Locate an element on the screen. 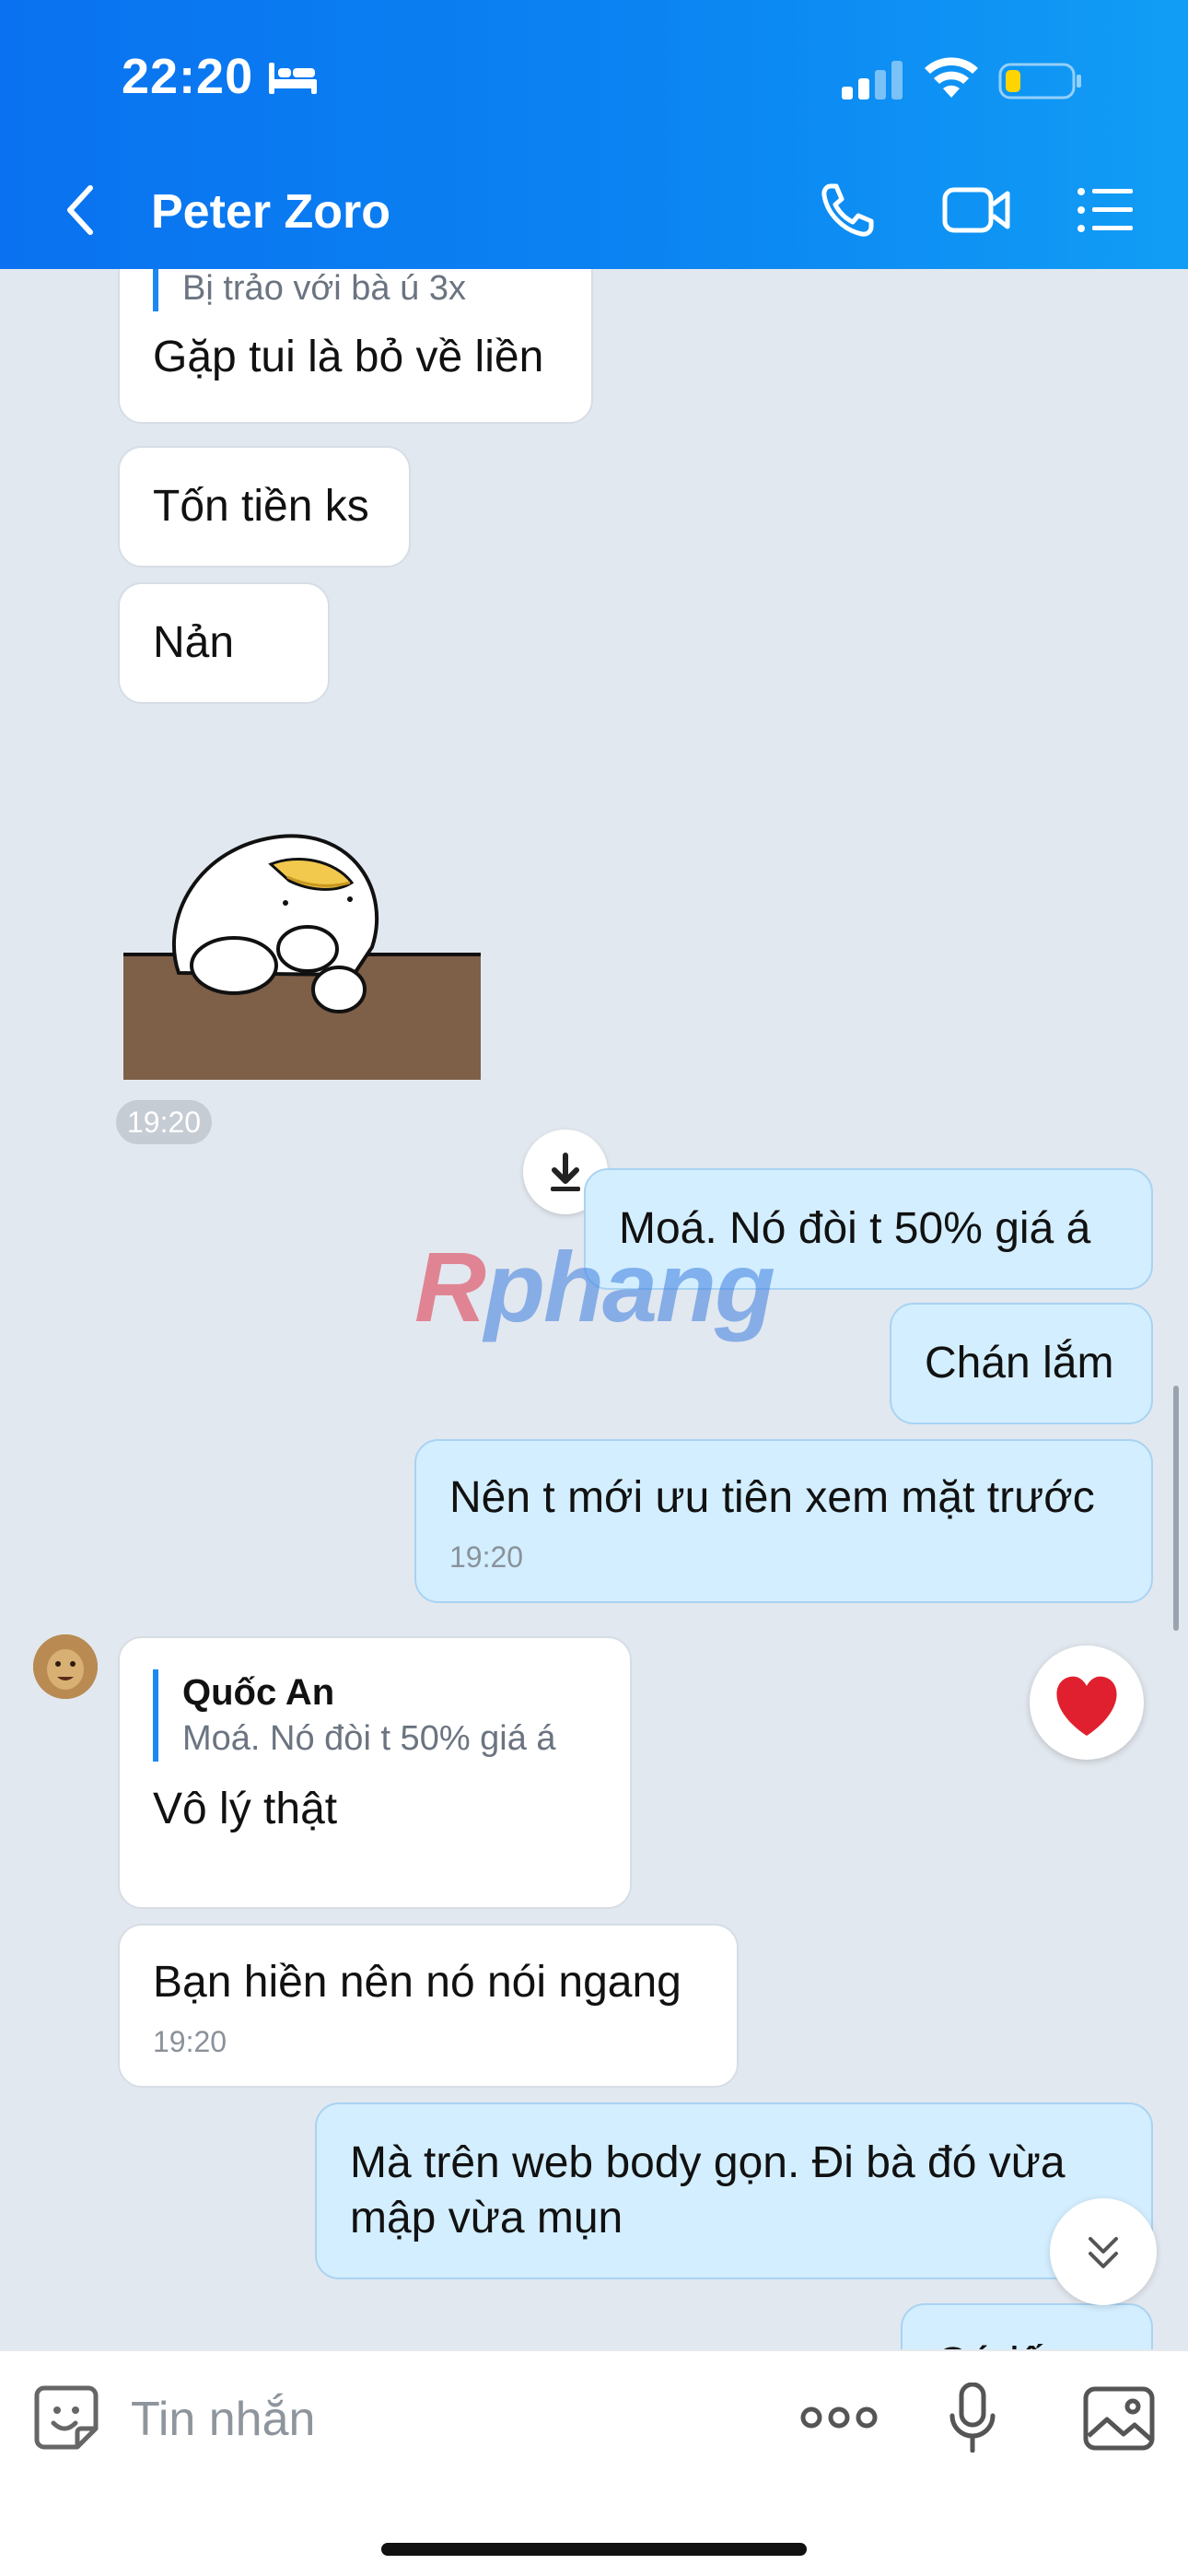 The height and width of the screenshot is (2576, 1188). battery-low-icon is located at coordinates (1039, 81).